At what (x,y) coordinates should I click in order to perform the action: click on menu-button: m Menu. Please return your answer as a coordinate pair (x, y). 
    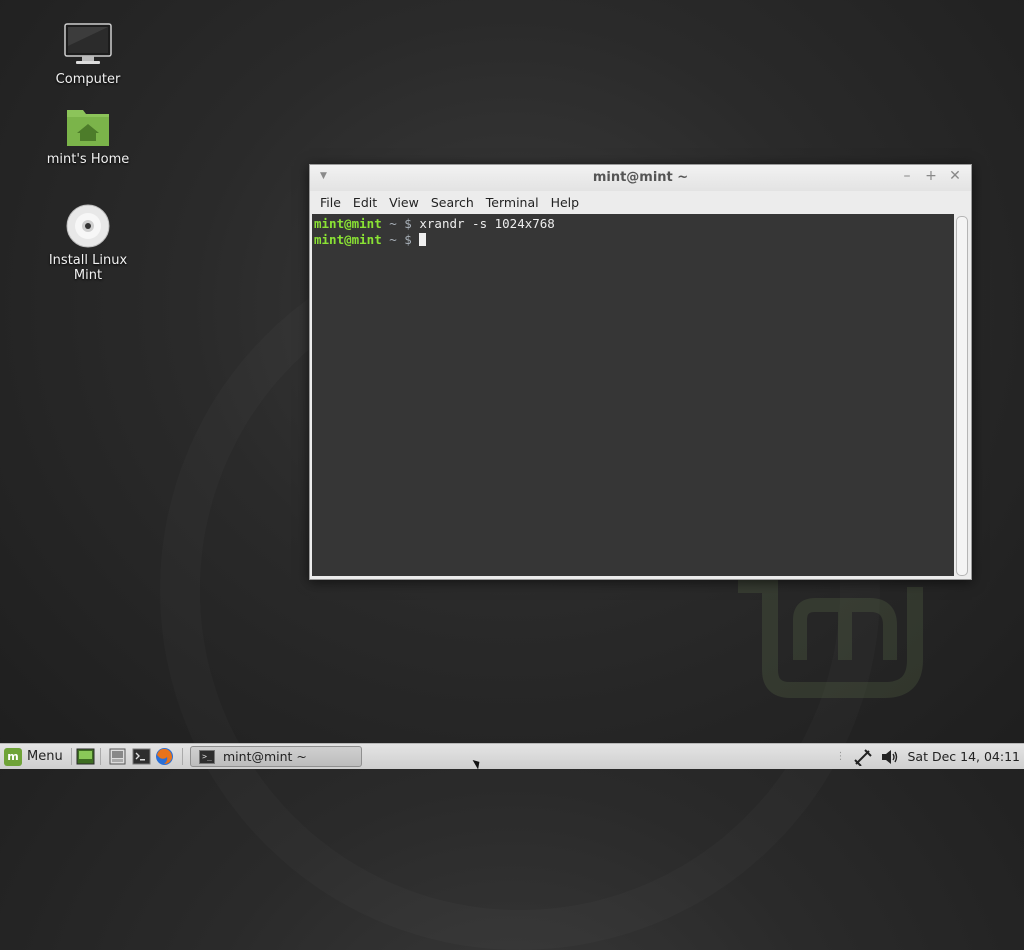
    Looking at the image, I should click on (33, 756).